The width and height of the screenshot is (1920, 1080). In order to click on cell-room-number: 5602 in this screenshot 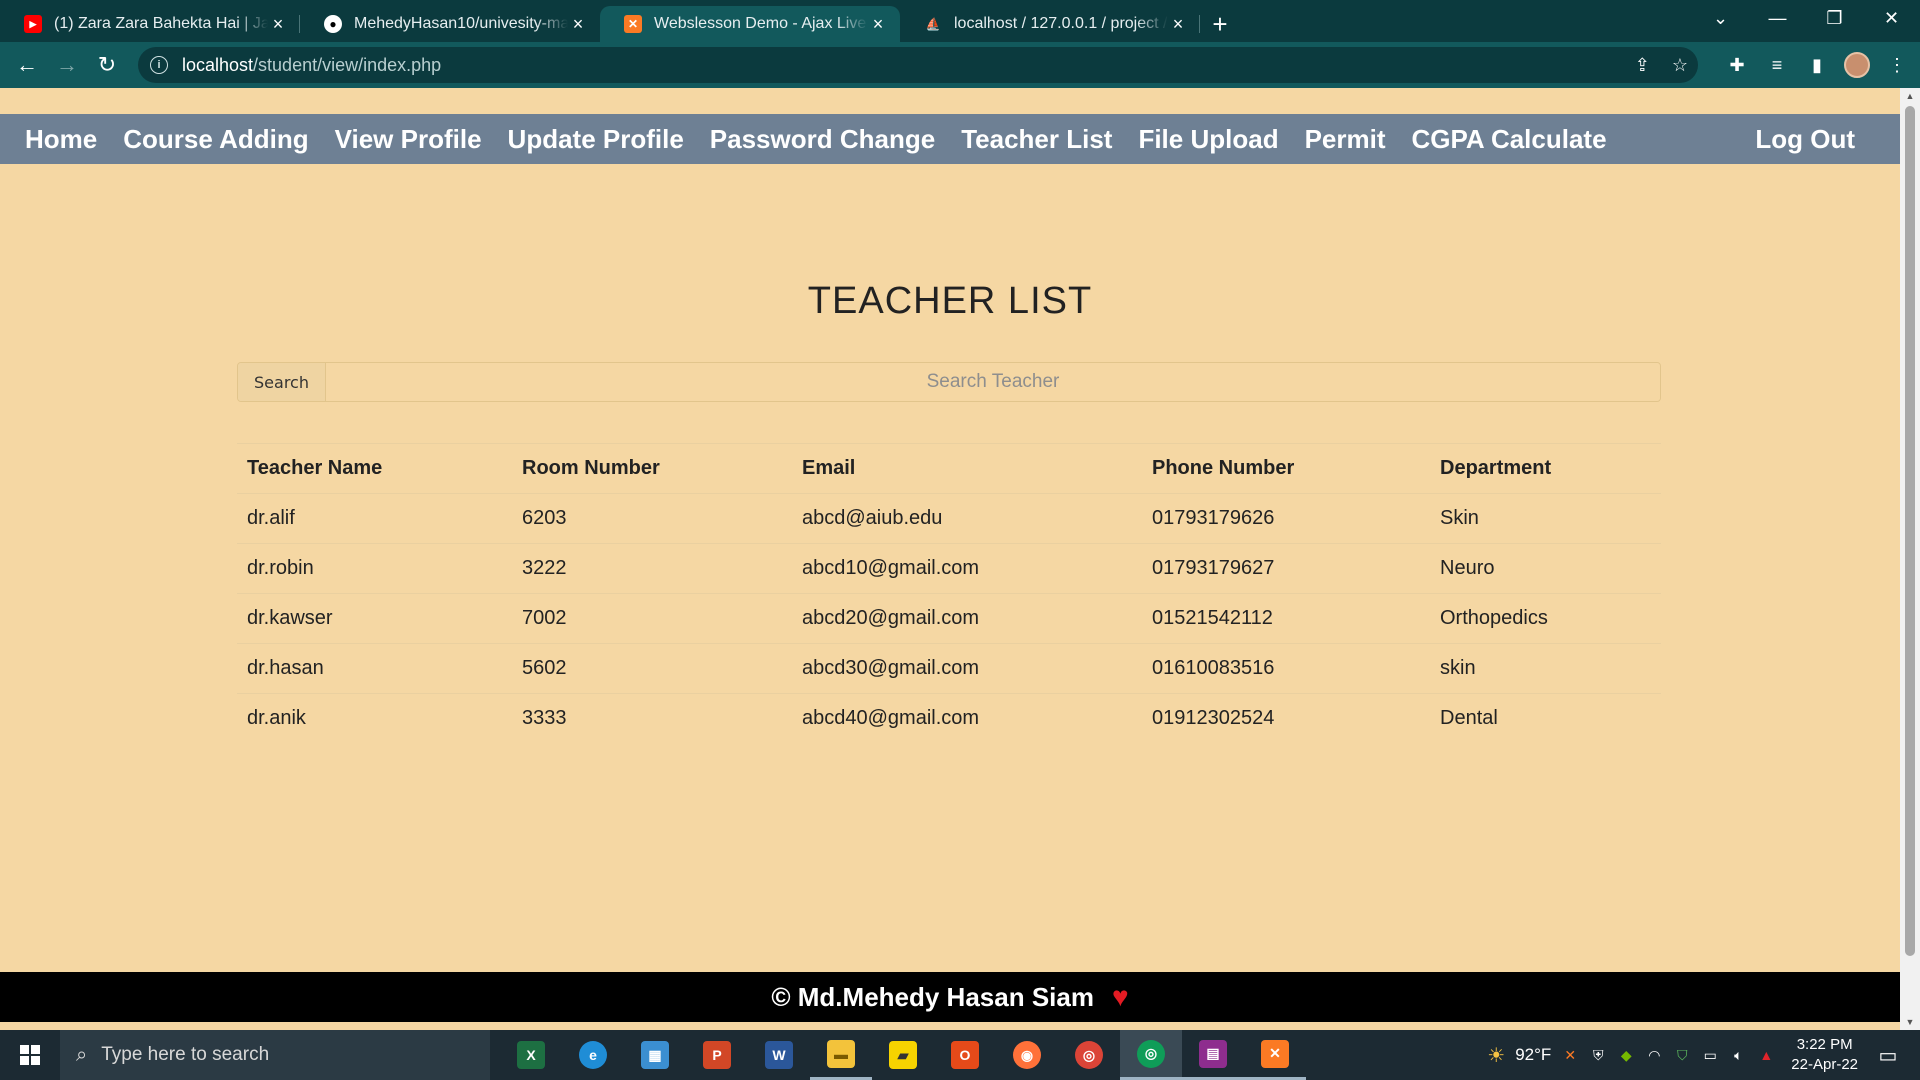, I will do `click(652, 668)`.